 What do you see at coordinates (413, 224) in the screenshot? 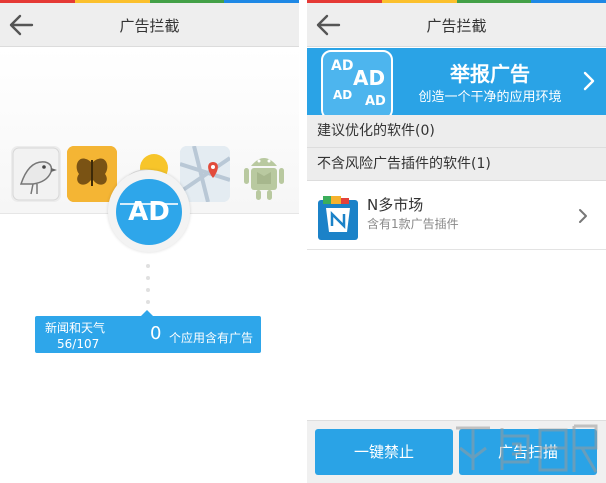
I see `app-ad-plugin-info: 含有1款广告插件` at bounding box center [413, 224].